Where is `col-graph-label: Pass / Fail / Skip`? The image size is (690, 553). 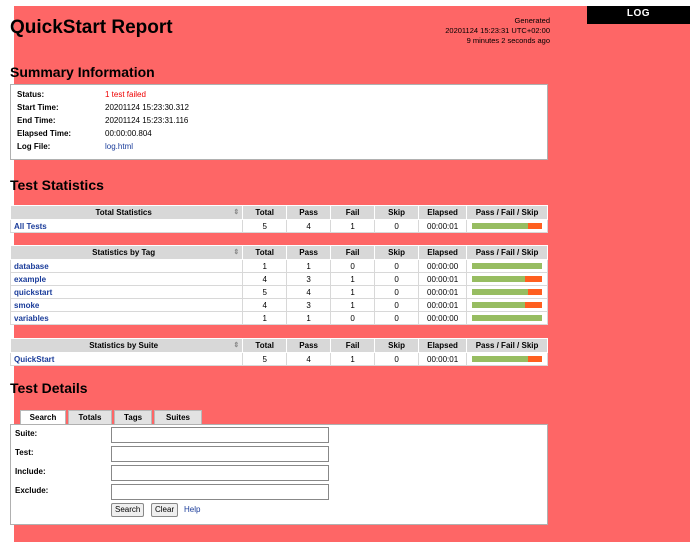
col-graph-label: Pass / Fail / Skip is located at coordinates (507, 345).